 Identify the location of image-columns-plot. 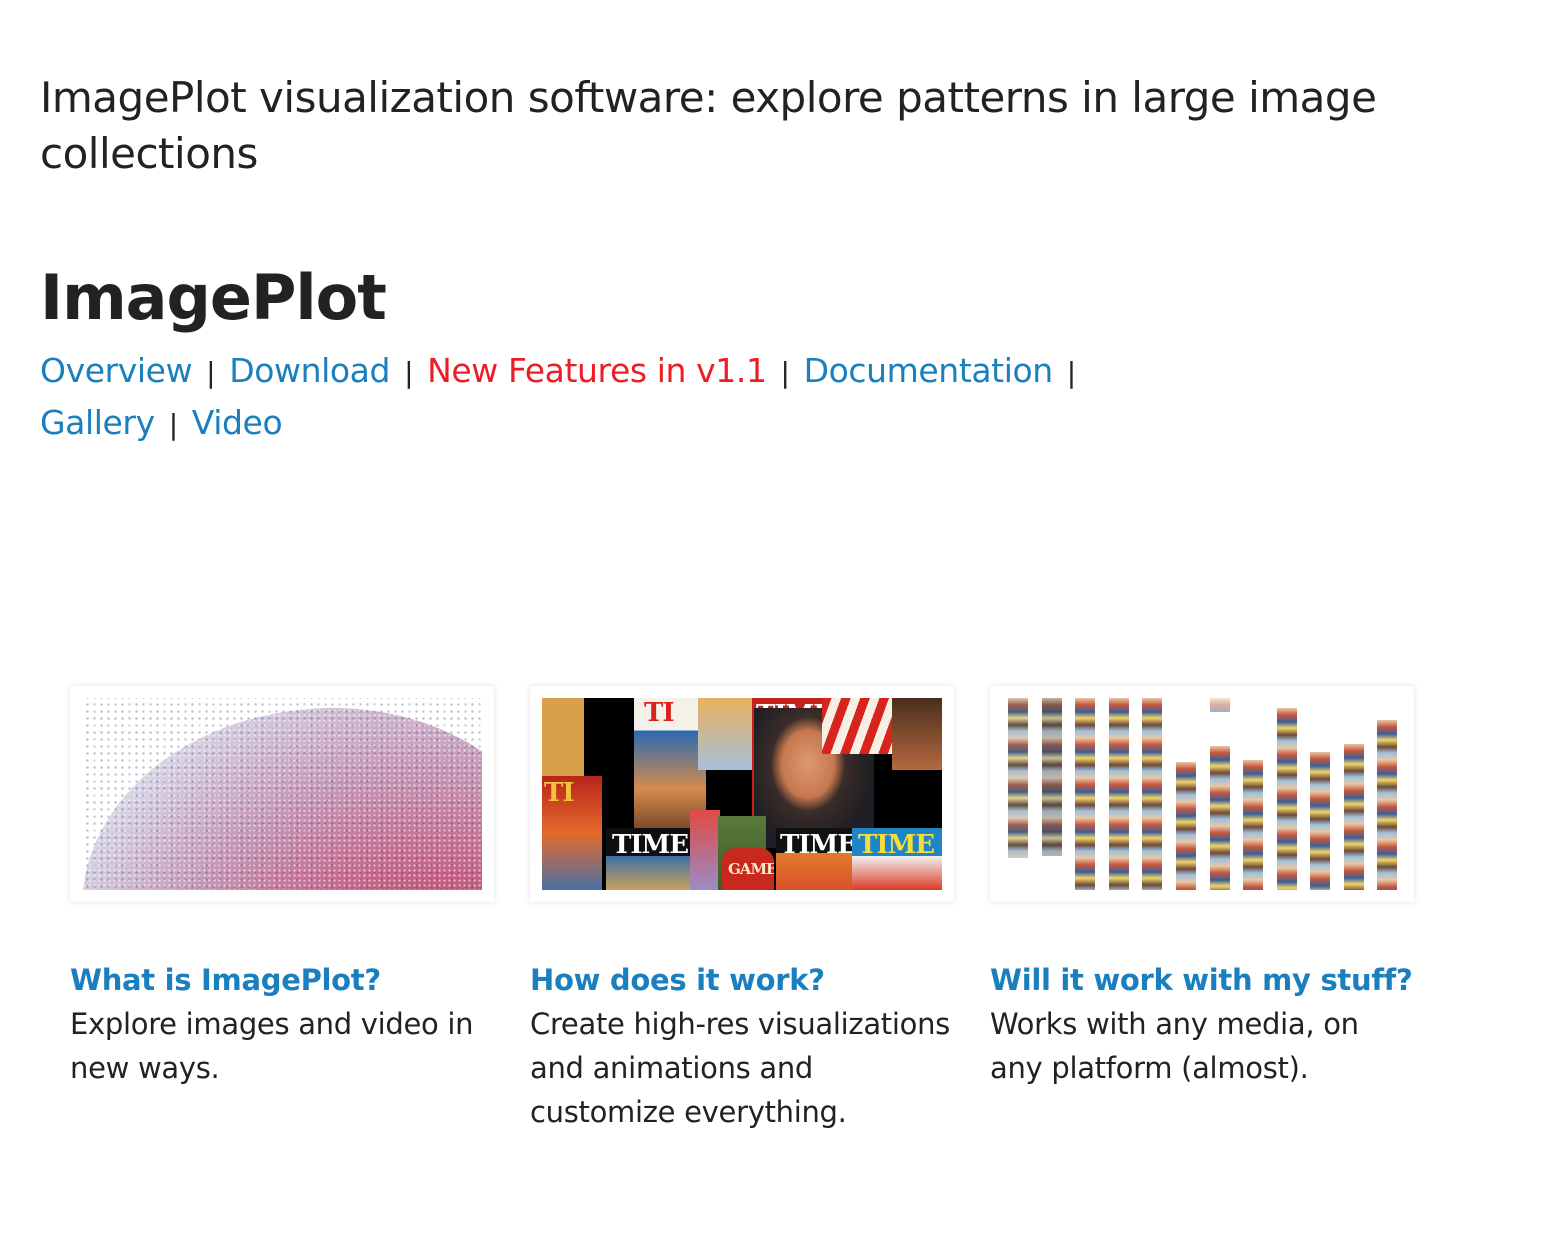
(1202, 794).